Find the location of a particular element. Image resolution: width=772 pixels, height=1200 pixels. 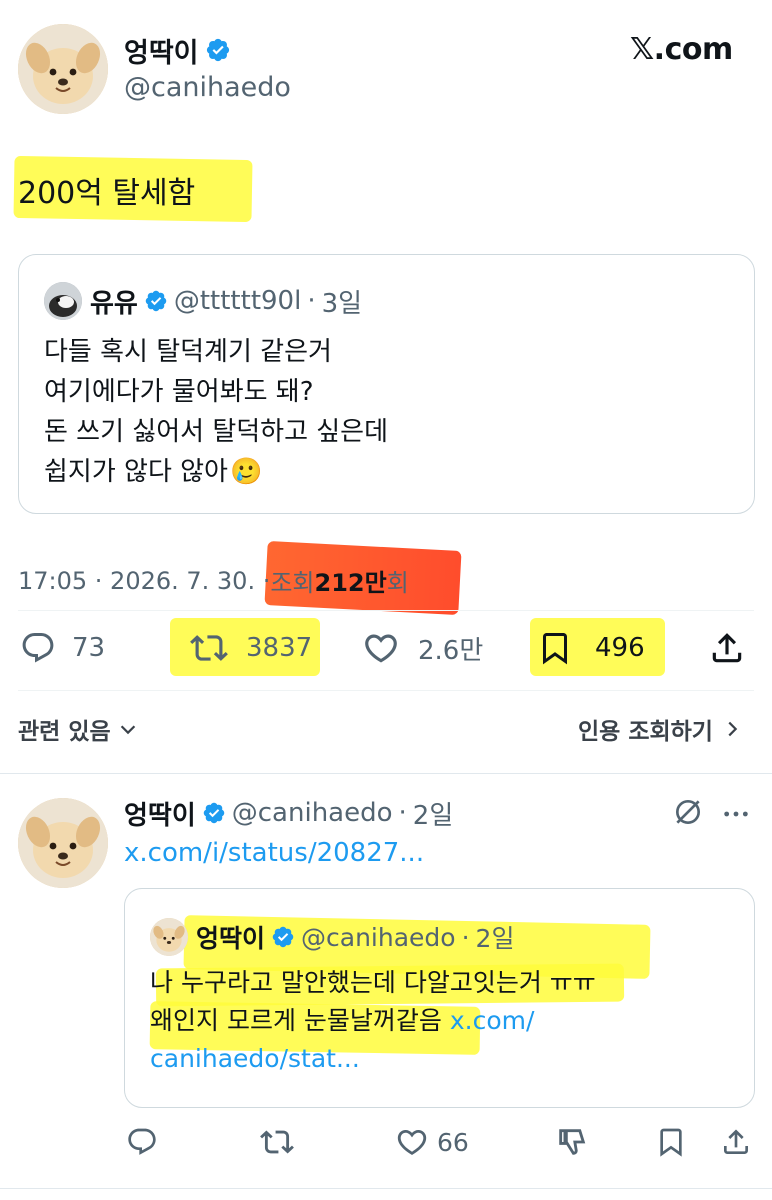

chevron-right-icon is located at coordinates (733, 729).